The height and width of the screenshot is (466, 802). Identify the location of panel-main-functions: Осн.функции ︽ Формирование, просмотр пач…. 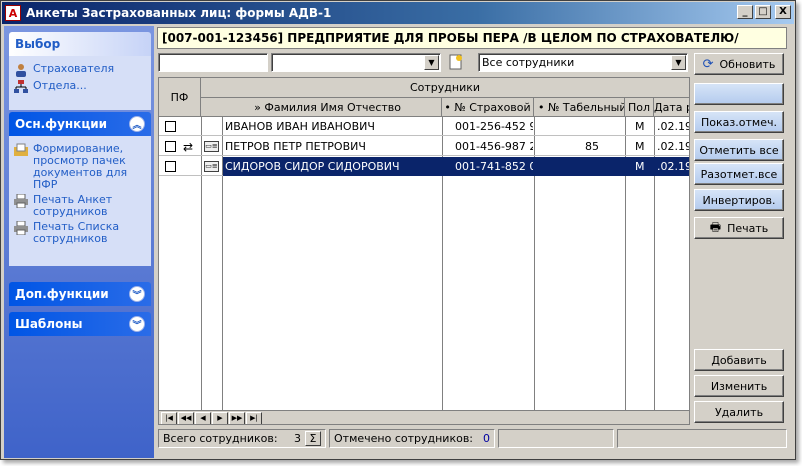
(80, 189).